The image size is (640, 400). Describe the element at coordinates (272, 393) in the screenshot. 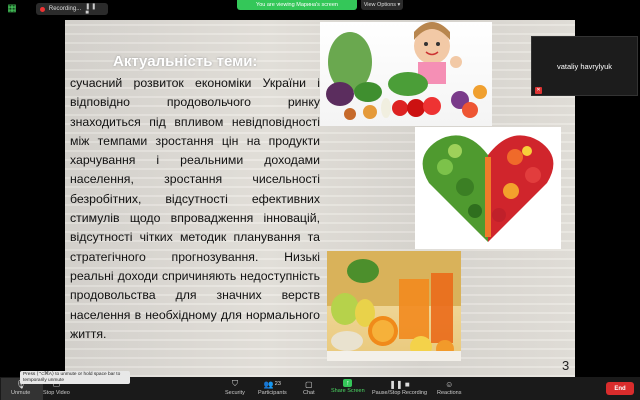

I see `participants-label: Participants` at that location.